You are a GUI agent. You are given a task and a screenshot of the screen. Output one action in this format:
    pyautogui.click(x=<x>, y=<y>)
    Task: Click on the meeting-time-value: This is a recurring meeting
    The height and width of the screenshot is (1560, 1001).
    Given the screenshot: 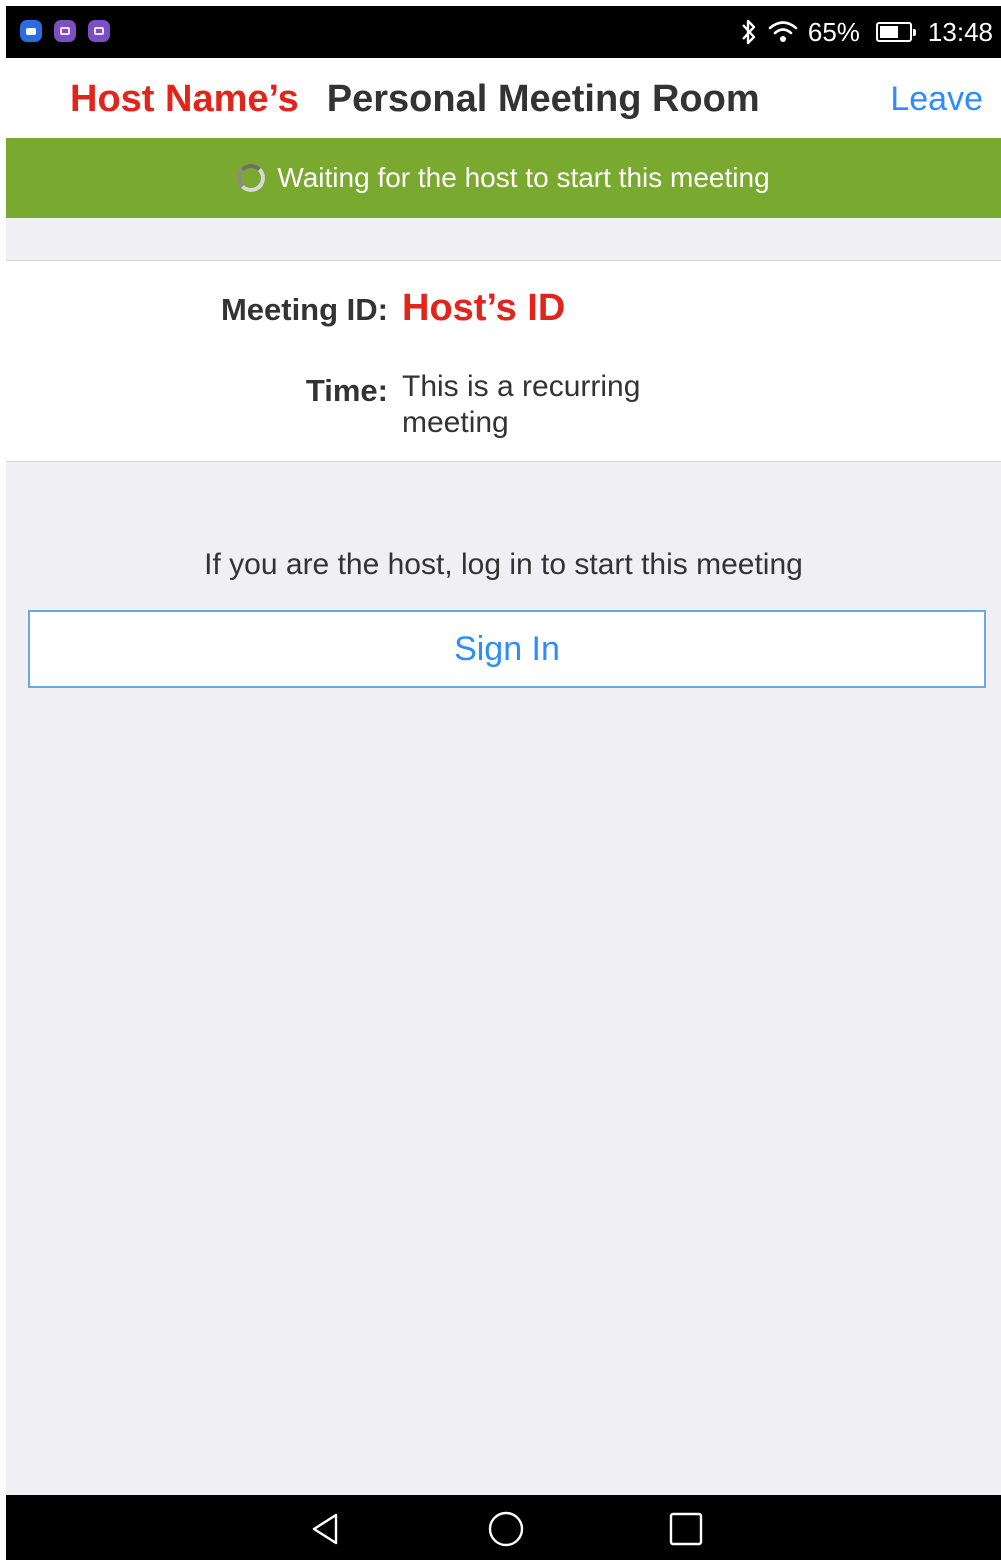 What is the action you would take?
    pyautogui.click(x=521, y=404)
    